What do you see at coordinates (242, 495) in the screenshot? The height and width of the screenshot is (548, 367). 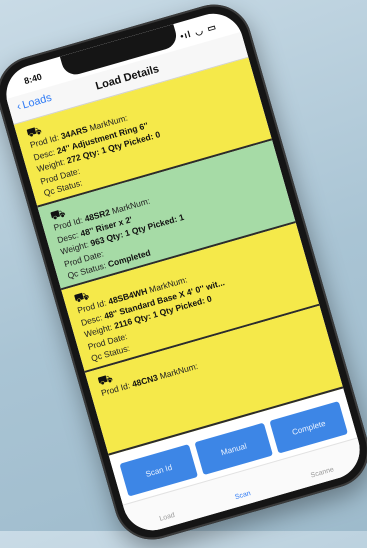 I see `tab-scan: Scan` at bounding box center [242, 495].